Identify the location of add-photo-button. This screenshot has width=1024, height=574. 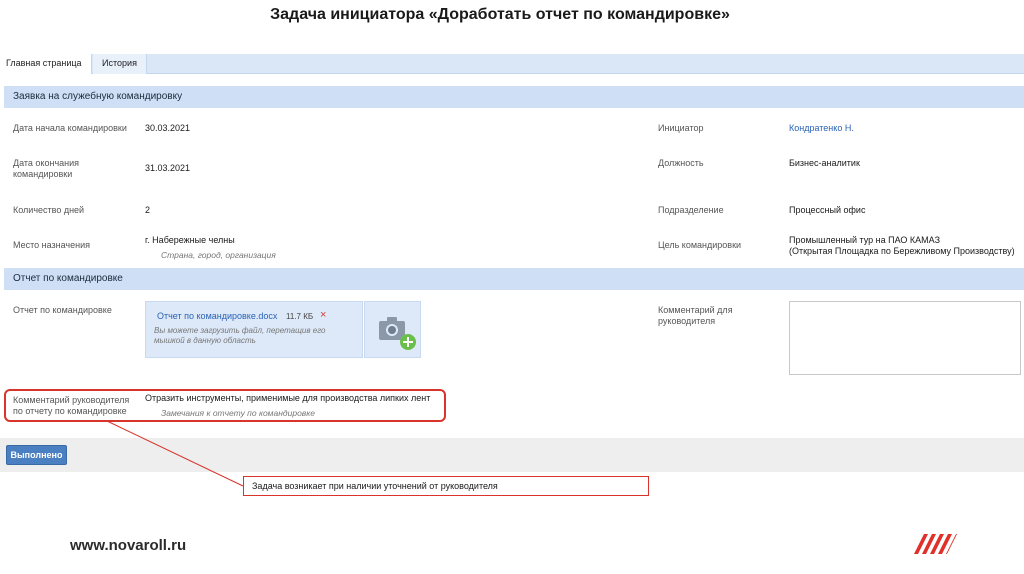
(392, 329).